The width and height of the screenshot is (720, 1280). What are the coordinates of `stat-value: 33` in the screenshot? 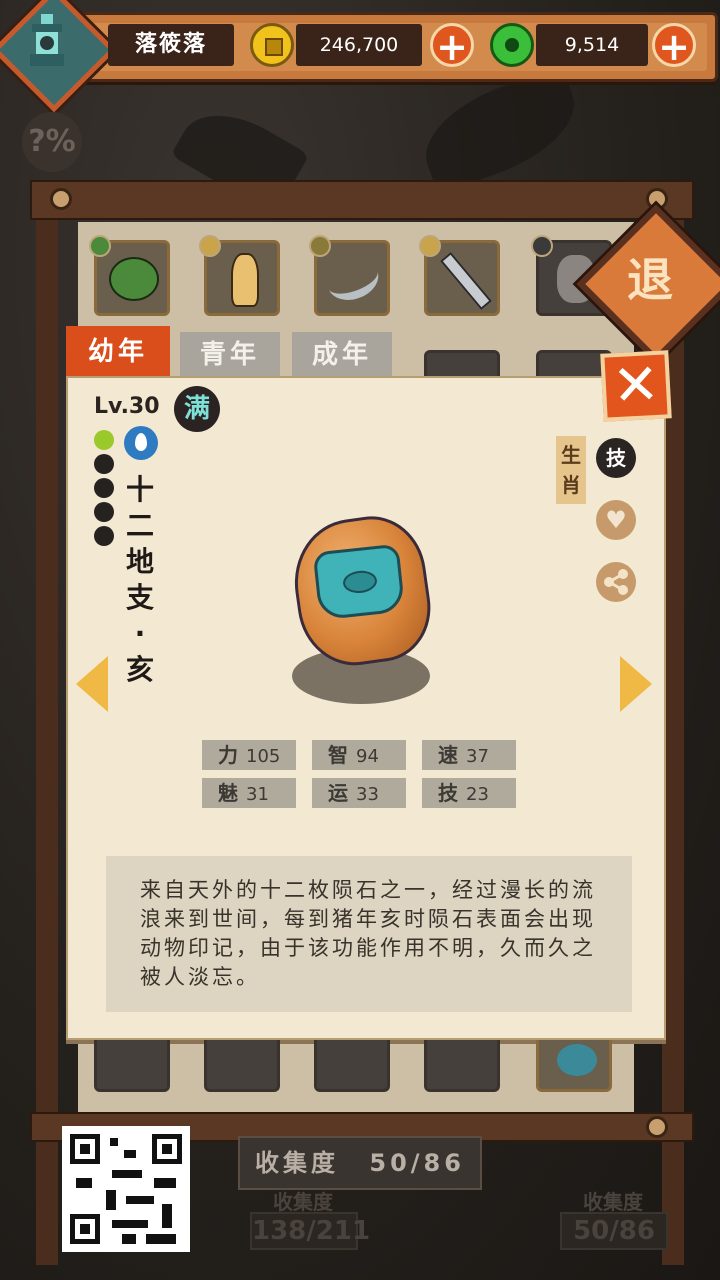 It's located at (367, 794).